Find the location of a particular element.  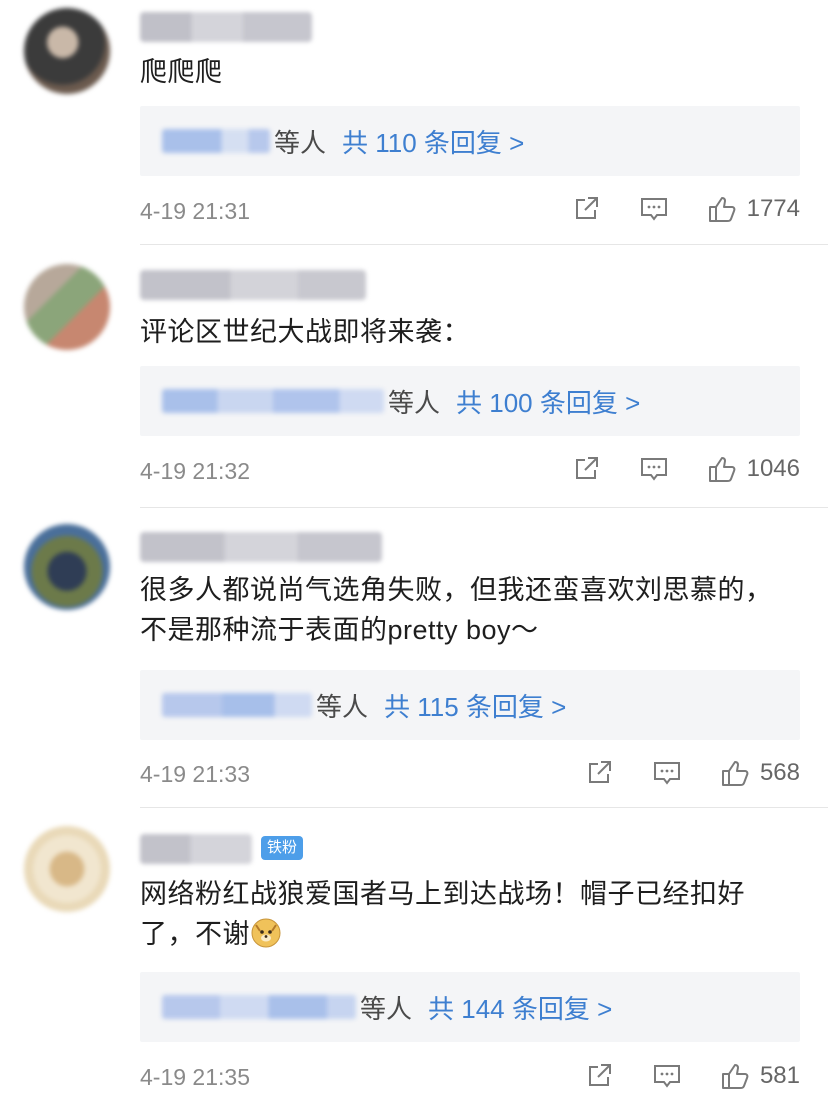

comment-actions: 1774 is located at coordinates (685, 209).